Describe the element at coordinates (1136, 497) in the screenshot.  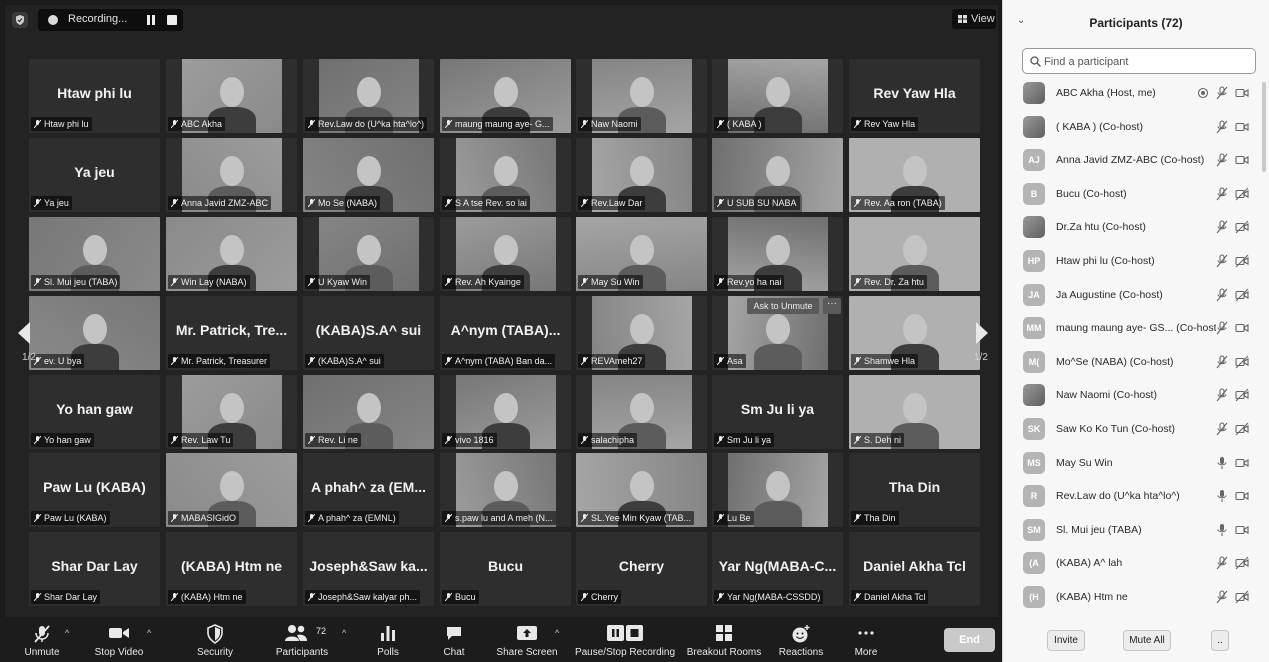
I see `participant-row: R Rev.Law do (U^ka hta^lo^)` at that location.